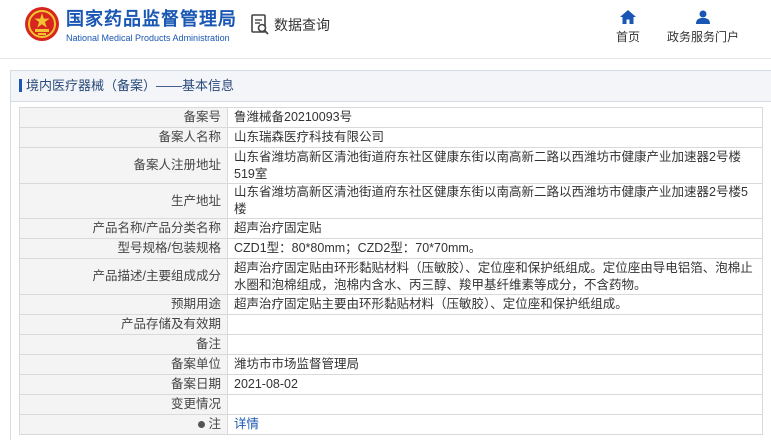 The image size is (771, 440). Describe the element at coordinates (627, 37) in the screenshot. I see `nav-home-label: 首页` at that location.